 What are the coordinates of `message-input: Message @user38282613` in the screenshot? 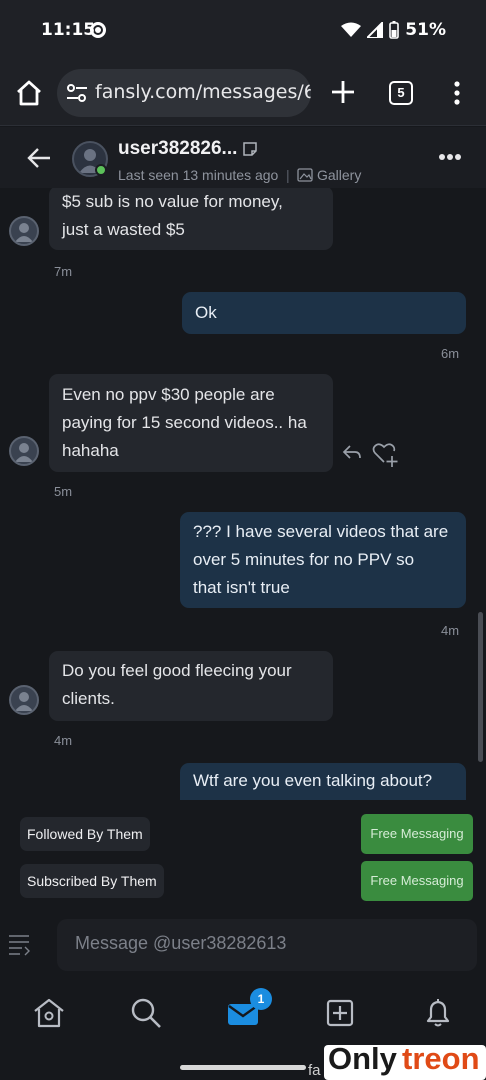 It's located at (267, 945).